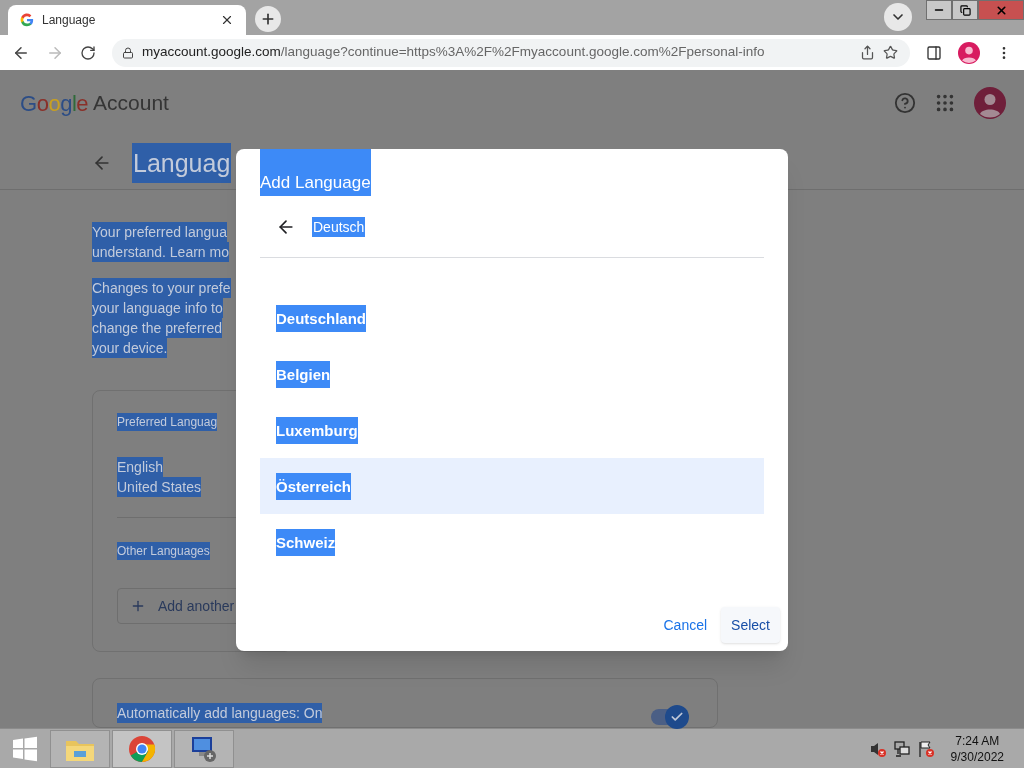 This screenshot has height=768, width=1024. I want to click on lock-icon, so click(128, 52).